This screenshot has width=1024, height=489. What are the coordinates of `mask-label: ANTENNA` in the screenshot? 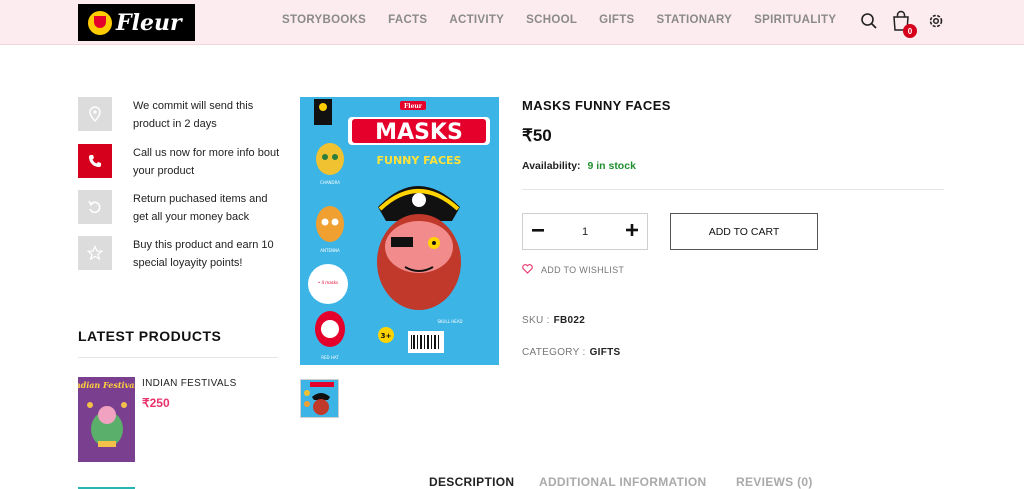 It's located at (330, 250).